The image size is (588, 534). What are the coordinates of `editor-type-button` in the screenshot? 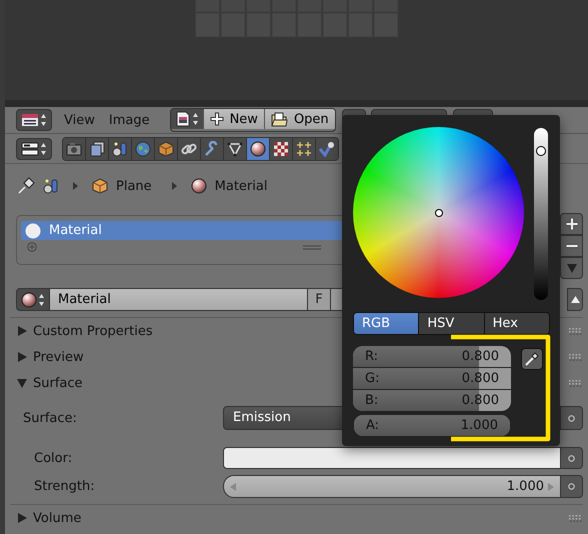 It's located at (34, 120).